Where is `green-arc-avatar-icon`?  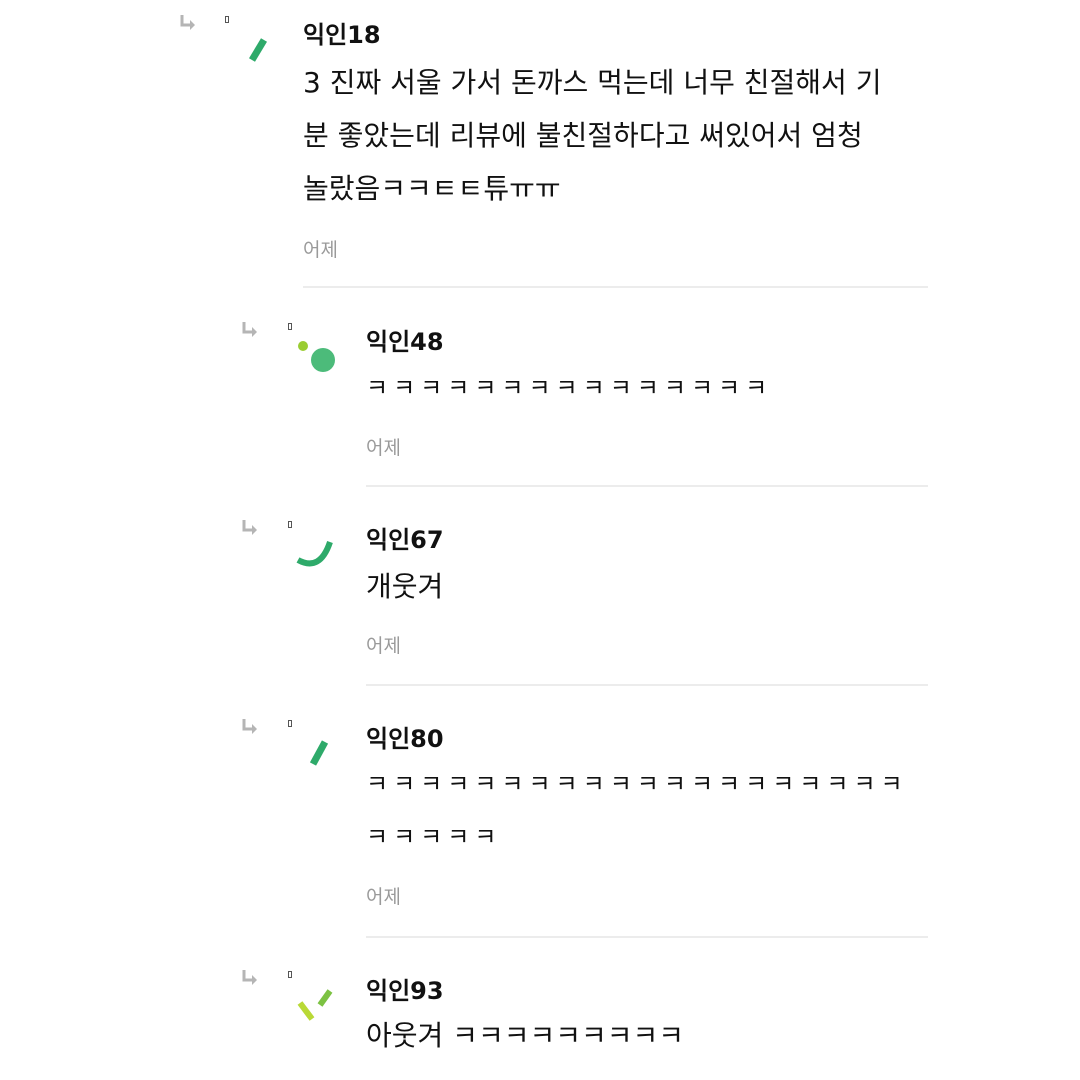
green-arc-avatar-icon is located at coordinates (320, 552).